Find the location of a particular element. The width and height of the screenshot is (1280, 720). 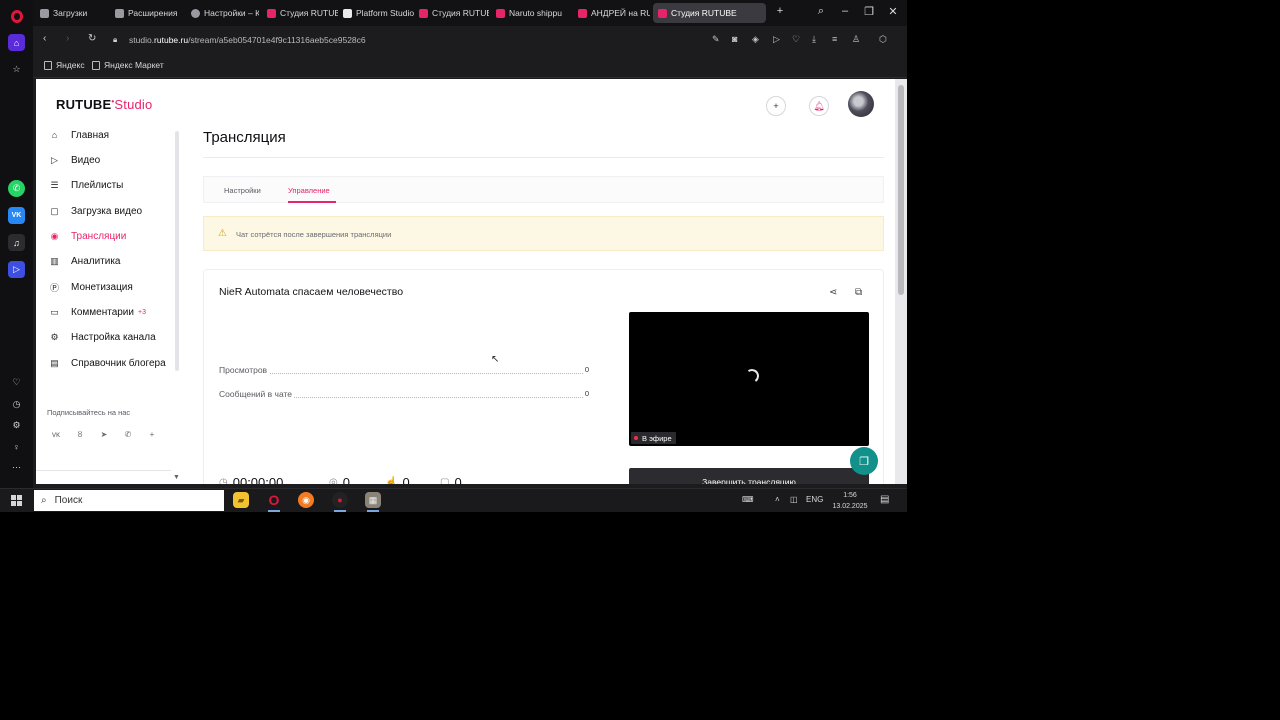

home-icon: ⌂ is located at coordinates (16, 42).